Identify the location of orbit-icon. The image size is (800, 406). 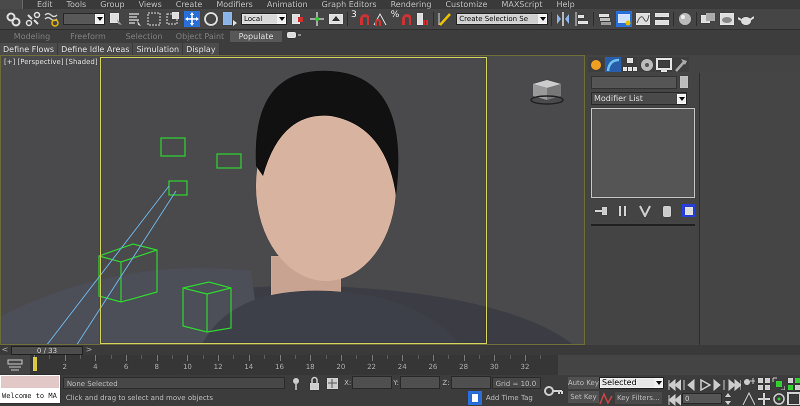
(778, 398).